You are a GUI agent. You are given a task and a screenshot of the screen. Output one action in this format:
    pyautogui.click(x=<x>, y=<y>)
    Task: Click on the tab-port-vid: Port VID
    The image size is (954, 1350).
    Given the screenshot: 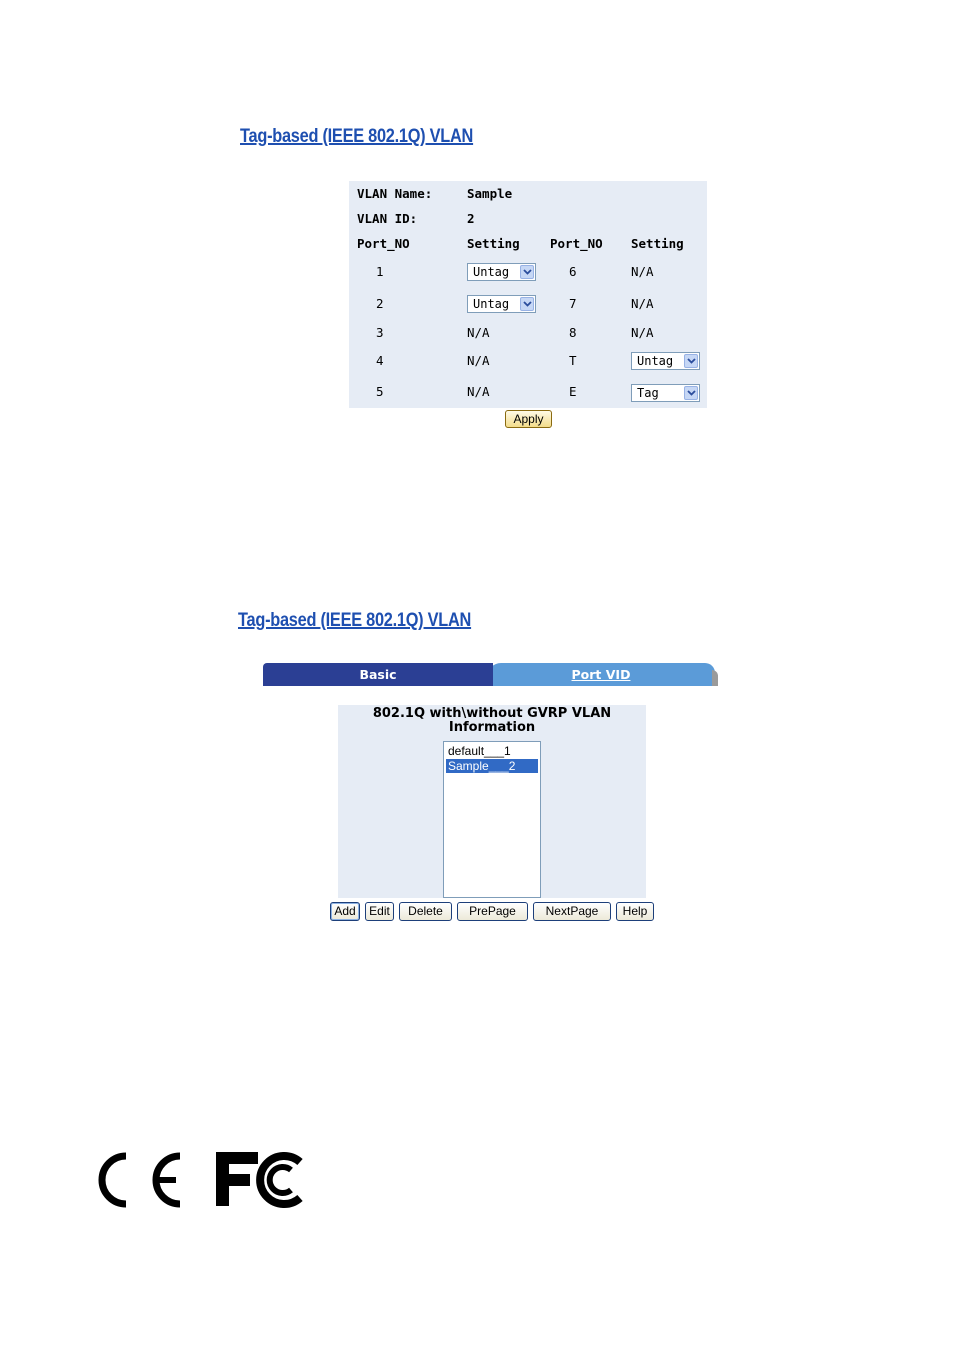 What is the action you would take?
    pyautogui.click(x=601, y=674)
    